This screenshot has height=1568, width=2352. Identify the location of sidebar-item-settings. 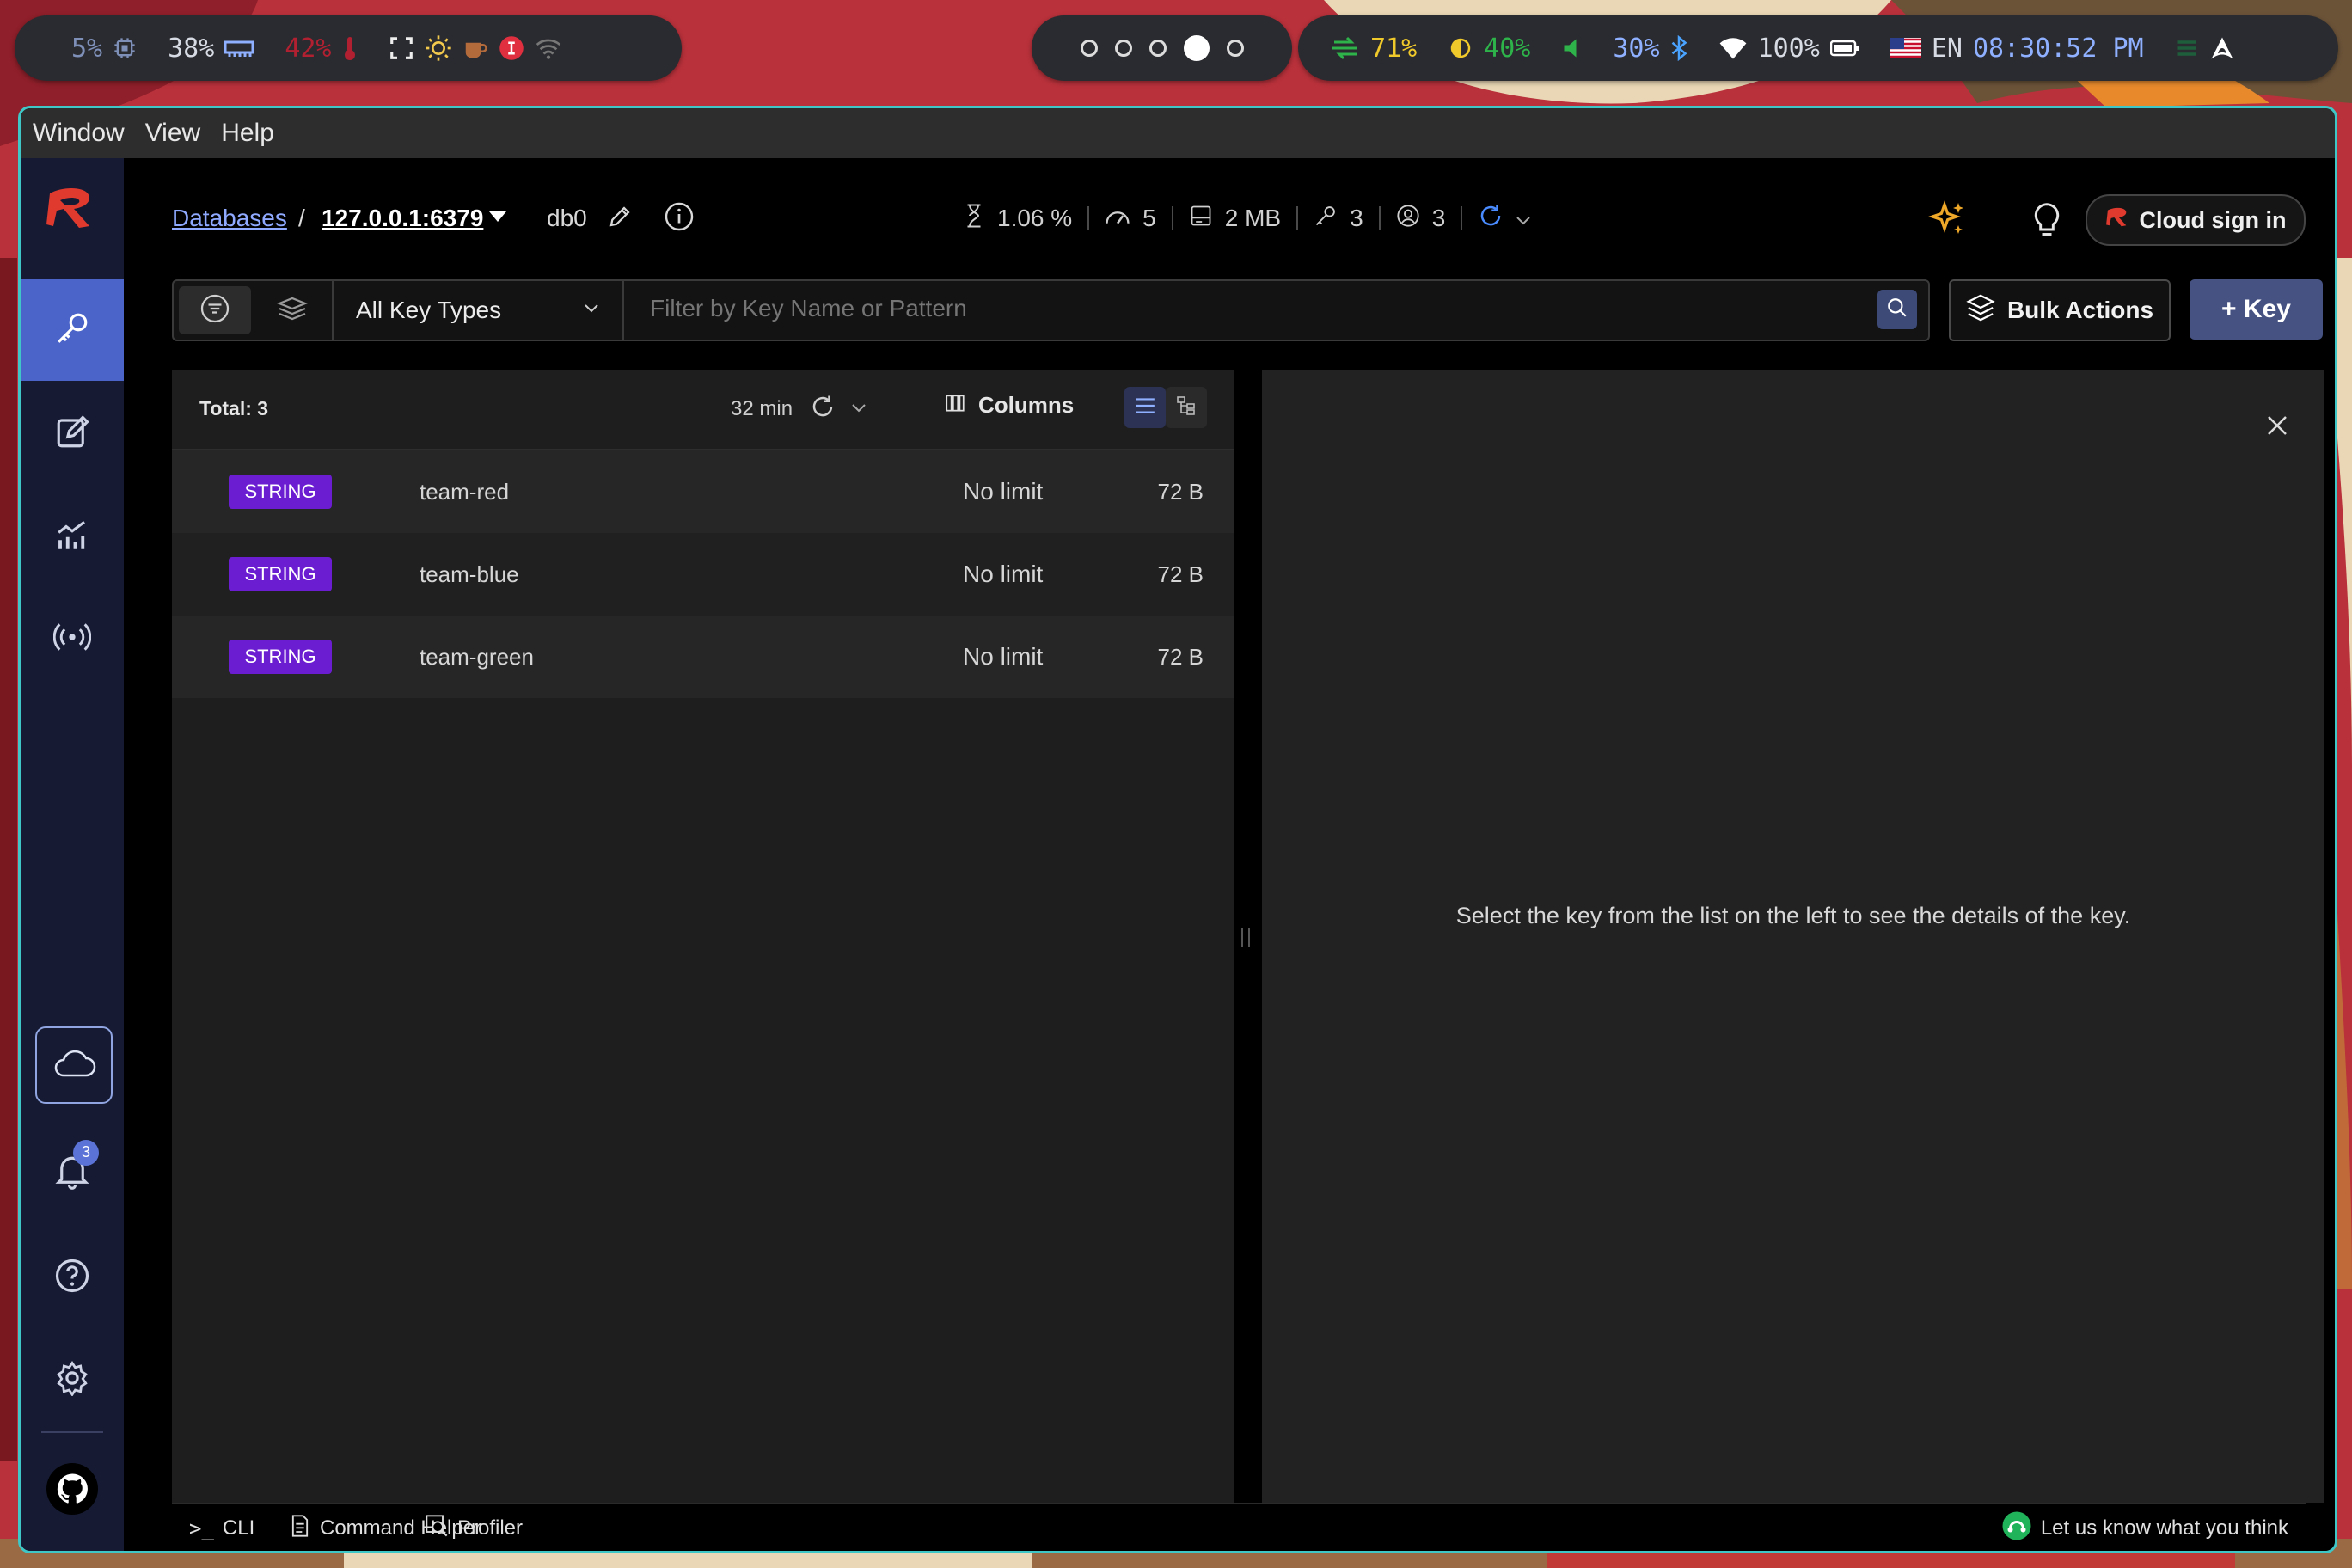
(72, 1379).